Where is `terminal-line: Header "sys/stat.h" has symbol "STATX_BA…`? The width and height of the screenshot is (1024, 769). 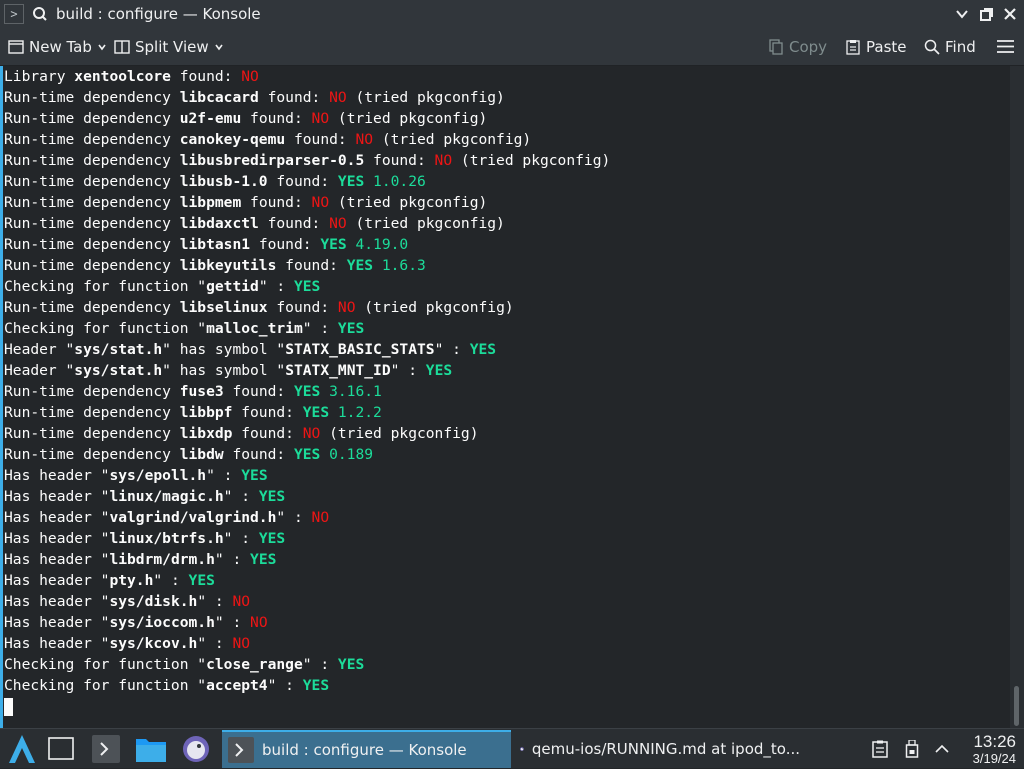
terminal-line: Header "sys/stat.h" has symbol "STATX_BA… is located at coordinates (307, 349).